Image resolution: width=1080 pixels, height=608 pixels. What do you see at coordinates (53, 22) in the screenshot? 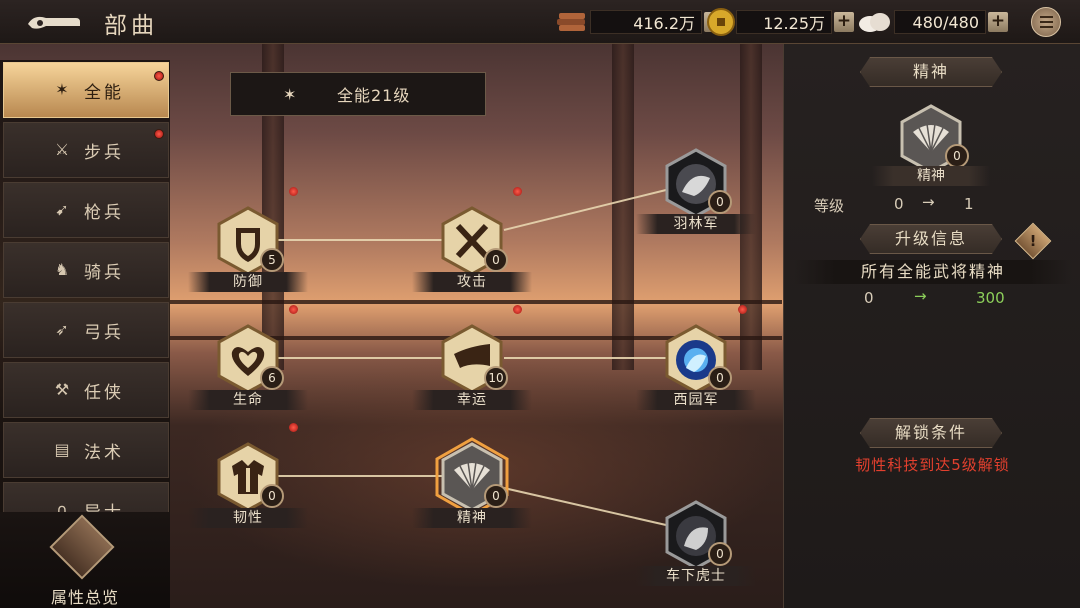
I see `back-arrow-icon` at bounding box center [53, 22].